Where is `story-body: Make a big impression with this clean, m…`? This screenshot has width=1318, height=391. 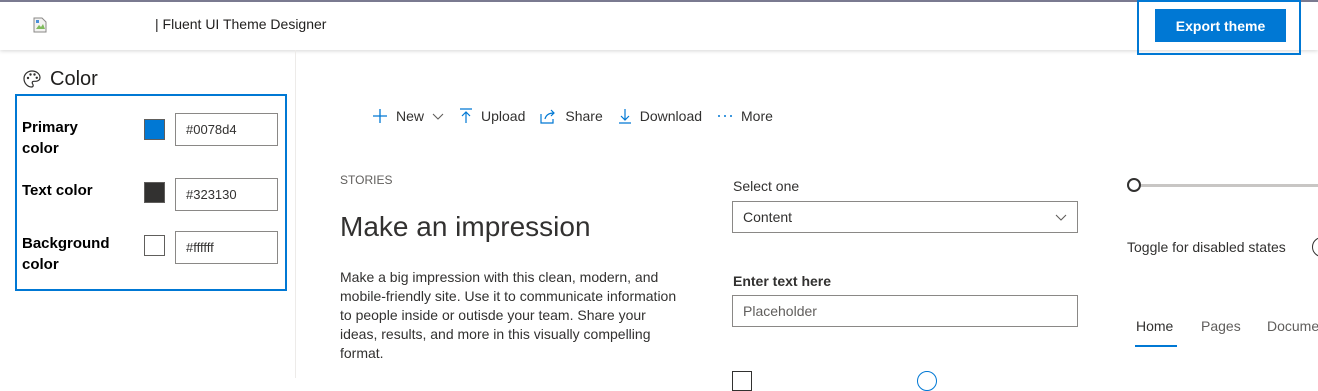
story-body: Make a big impression with this clean, m… is located at coordinates (508, 315).